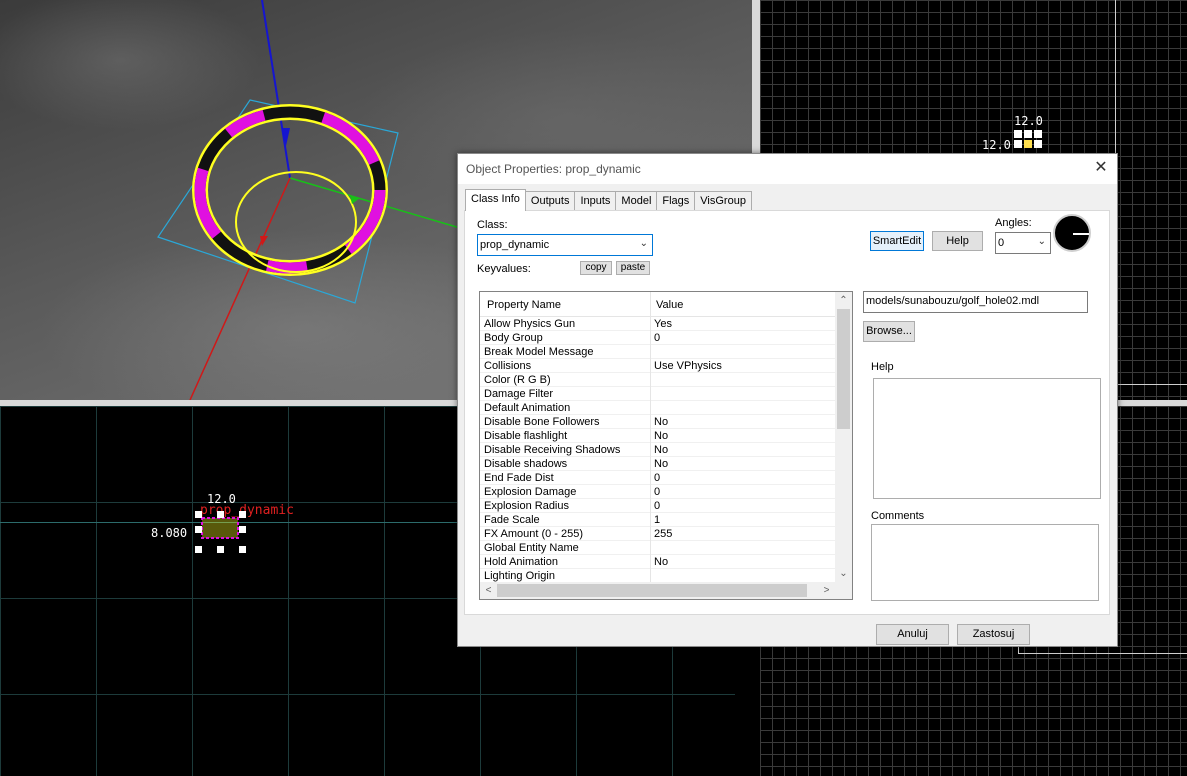 The width and height of the screenshot is (1187, 776). Describe the element at coordinates (676, 201) in the screenshot. I see `tab-flags: Flags` at that location.